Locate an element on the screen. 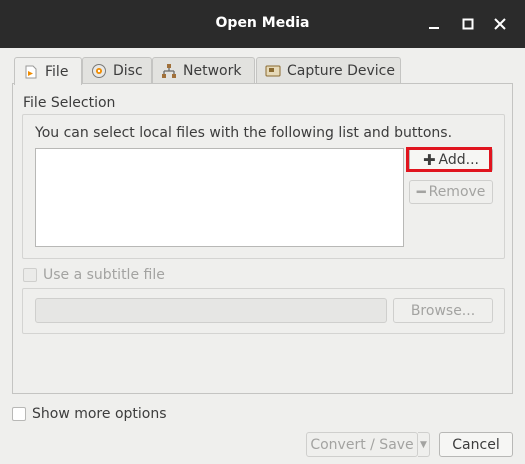 The width and height of the screenshot is (525, 464). tab-capture-device-label: Capture Device is located at coordinates (341, 70).